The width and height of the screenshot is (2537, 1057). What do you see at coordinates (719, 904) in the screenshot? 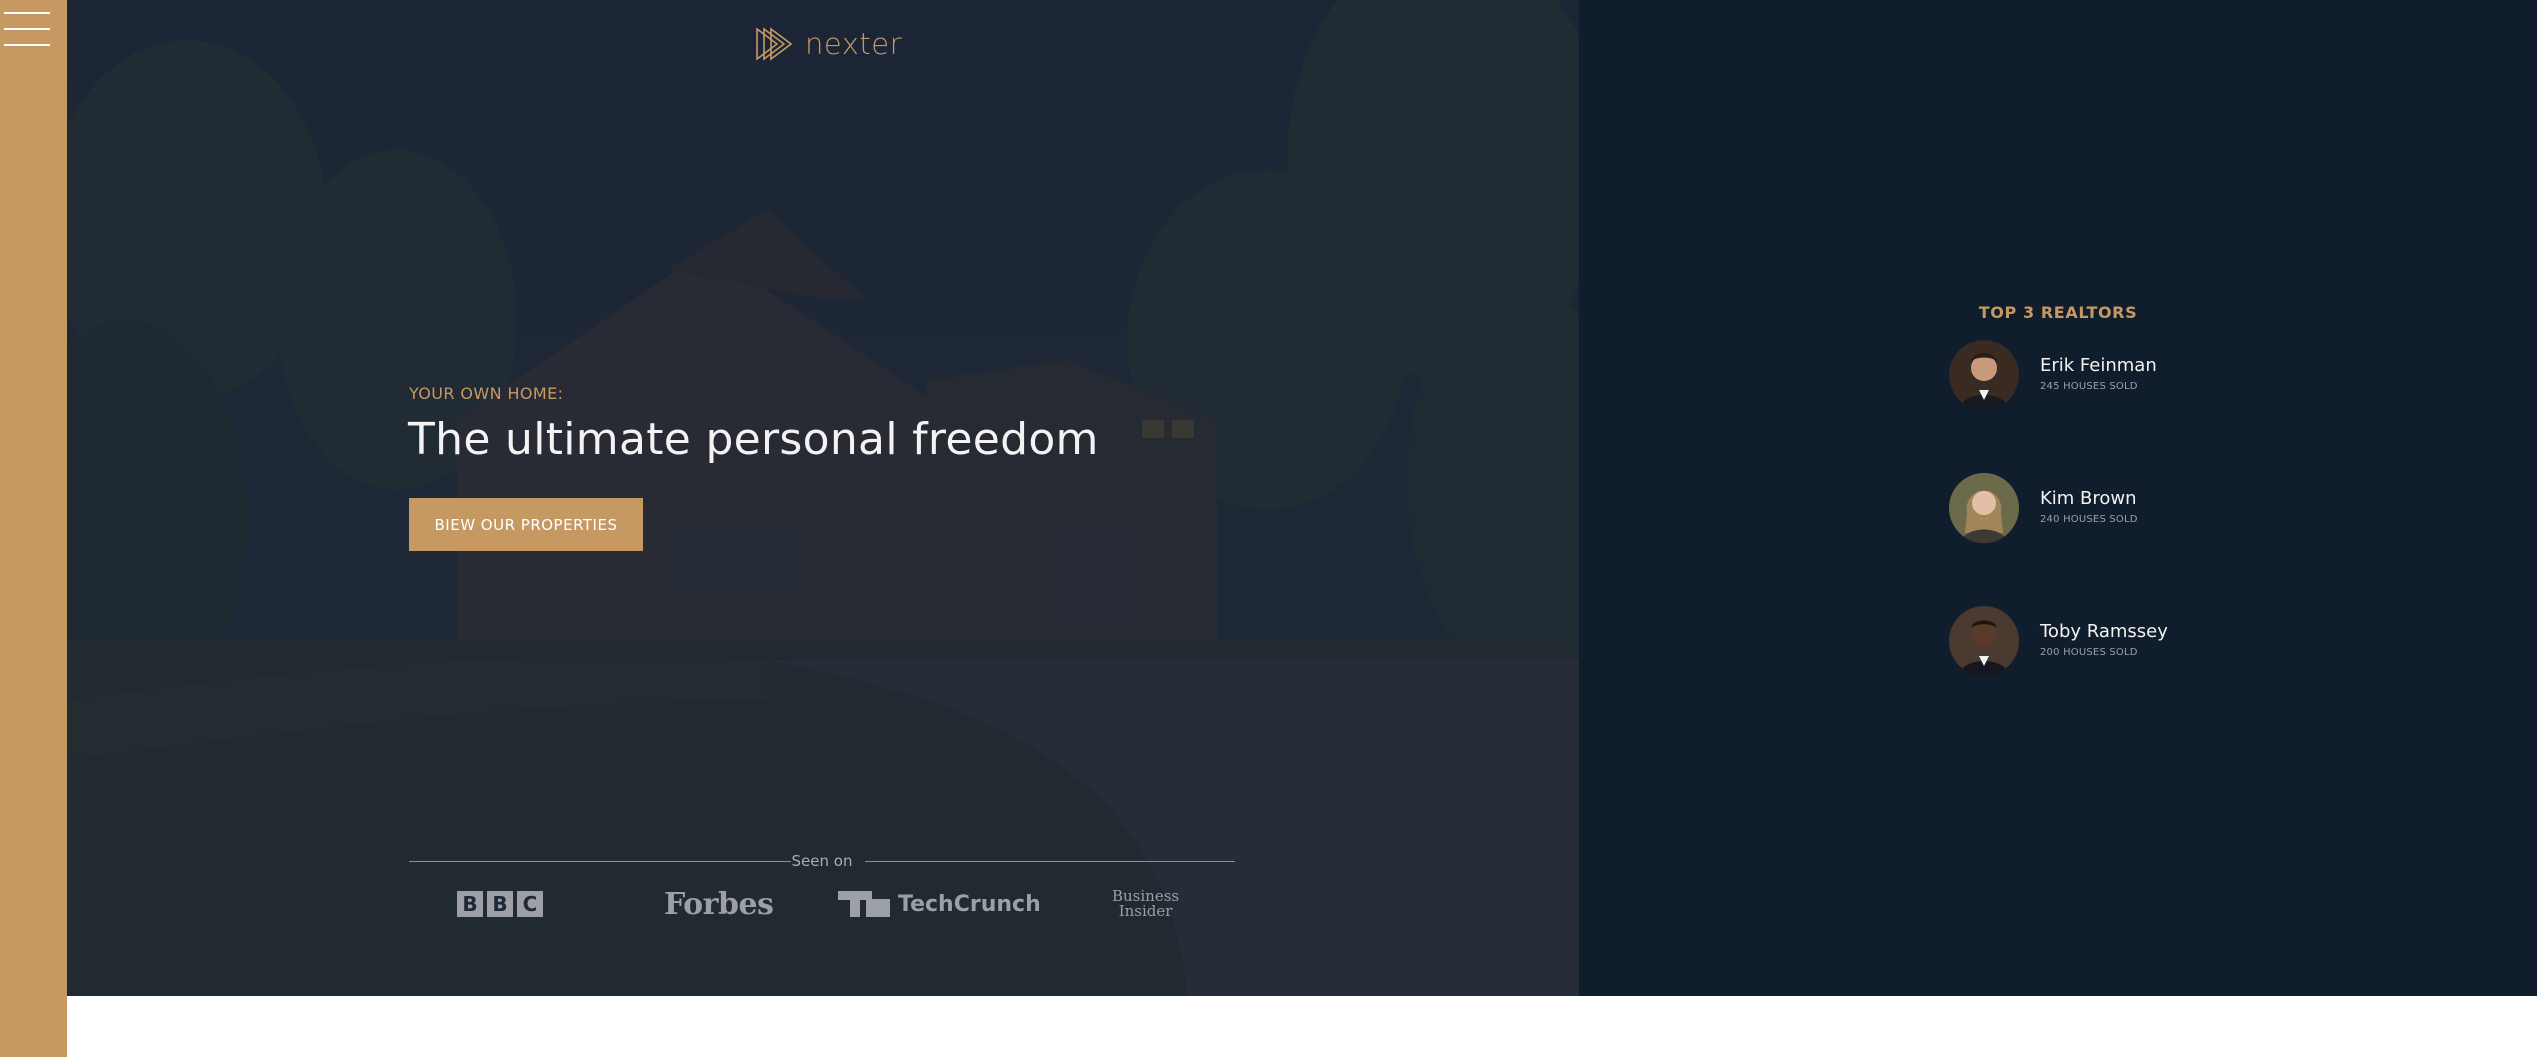
I see `forbes-logo: Forbes` at bounding box center [719, 904].